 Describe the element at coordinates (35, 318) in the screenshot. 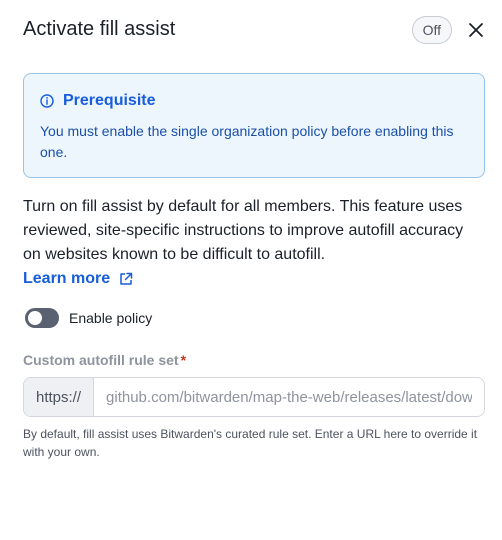

I see `toggle-knob` at that location.